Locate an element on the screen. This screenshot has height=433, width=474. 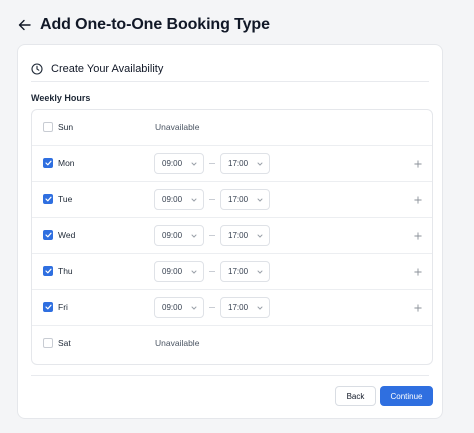
day-label: Mon is located at coordinates (66, 163).